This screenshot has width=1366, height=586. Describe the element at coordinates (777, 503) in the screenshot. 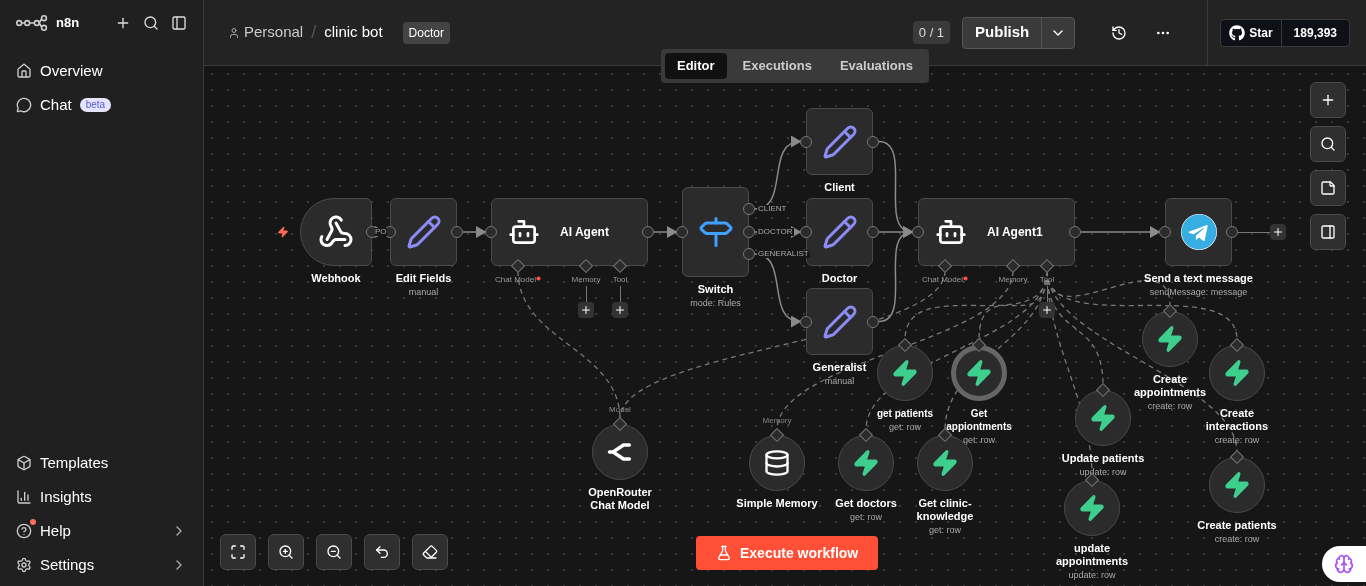

I see `node-label: Simple Memory` at that location.